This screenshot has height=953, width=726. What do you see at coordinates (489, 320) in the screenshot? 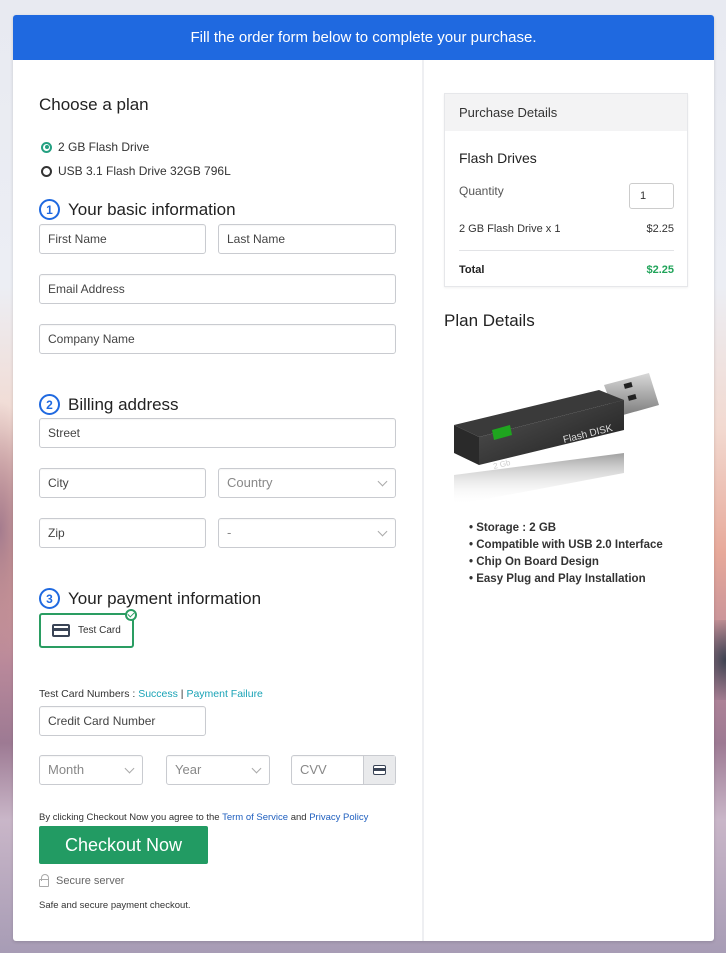
I see `plan-details-heading: Plan Details` at bounding box center [489, 320].